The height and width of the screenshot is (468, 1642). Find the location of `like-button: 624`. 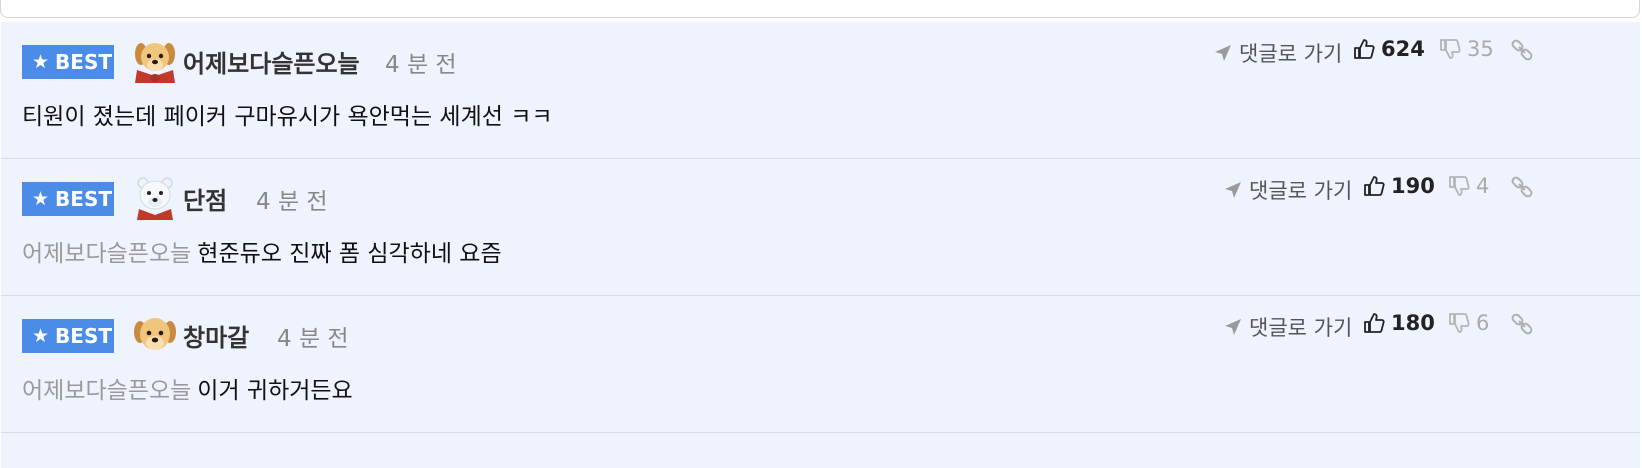

like-button: 624 is located at coordinates (1389, 49).